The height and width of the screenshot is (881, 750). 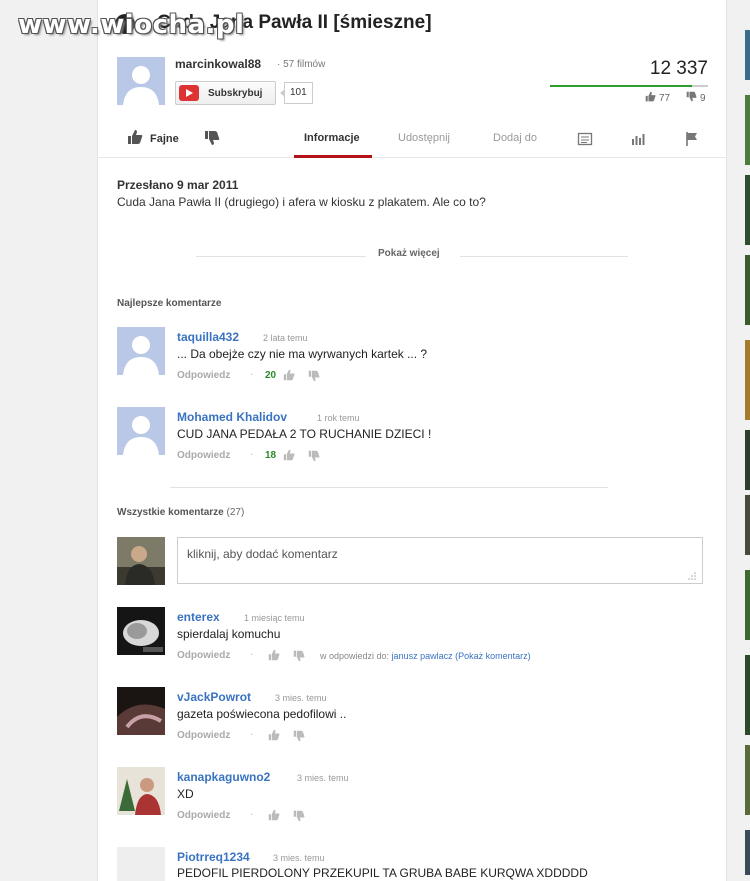 What do you see at coordinates (409, 253) in the screenshot?
I see `show-more-button: Pokaż więcej` at bounding box center [409, 253].